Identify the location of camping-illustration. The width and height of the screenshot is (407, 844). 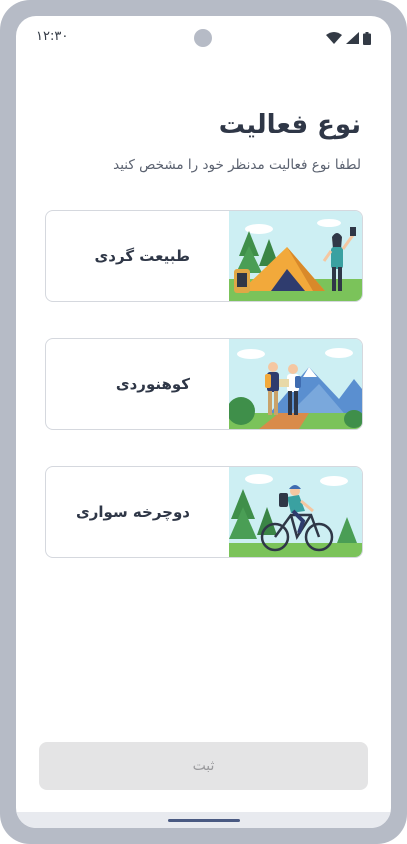
(295, 256).